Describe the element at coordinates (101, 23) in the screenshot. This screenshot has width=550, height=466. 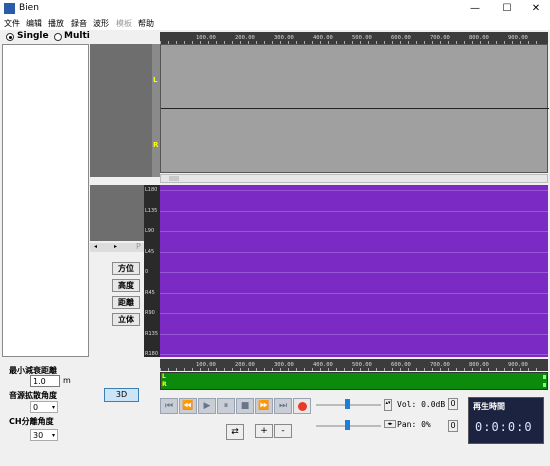
I see `menu-waveform: 波形` at that location.